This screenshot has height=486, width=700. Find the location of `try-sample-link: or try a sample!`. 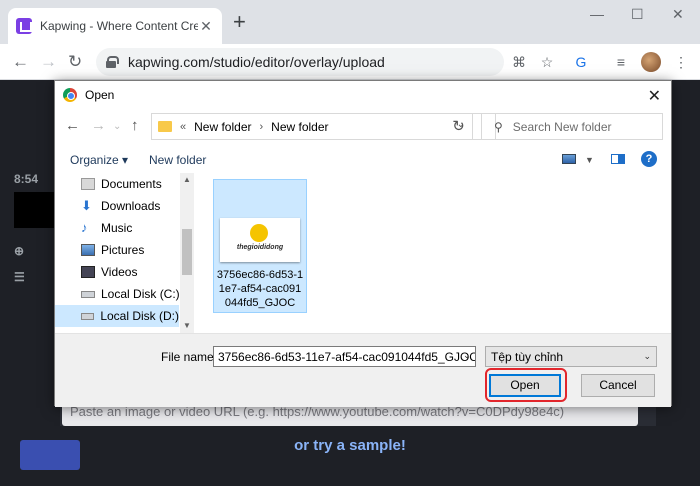

try-sample-link: or try a sample! is located at coordinates (350, 445).